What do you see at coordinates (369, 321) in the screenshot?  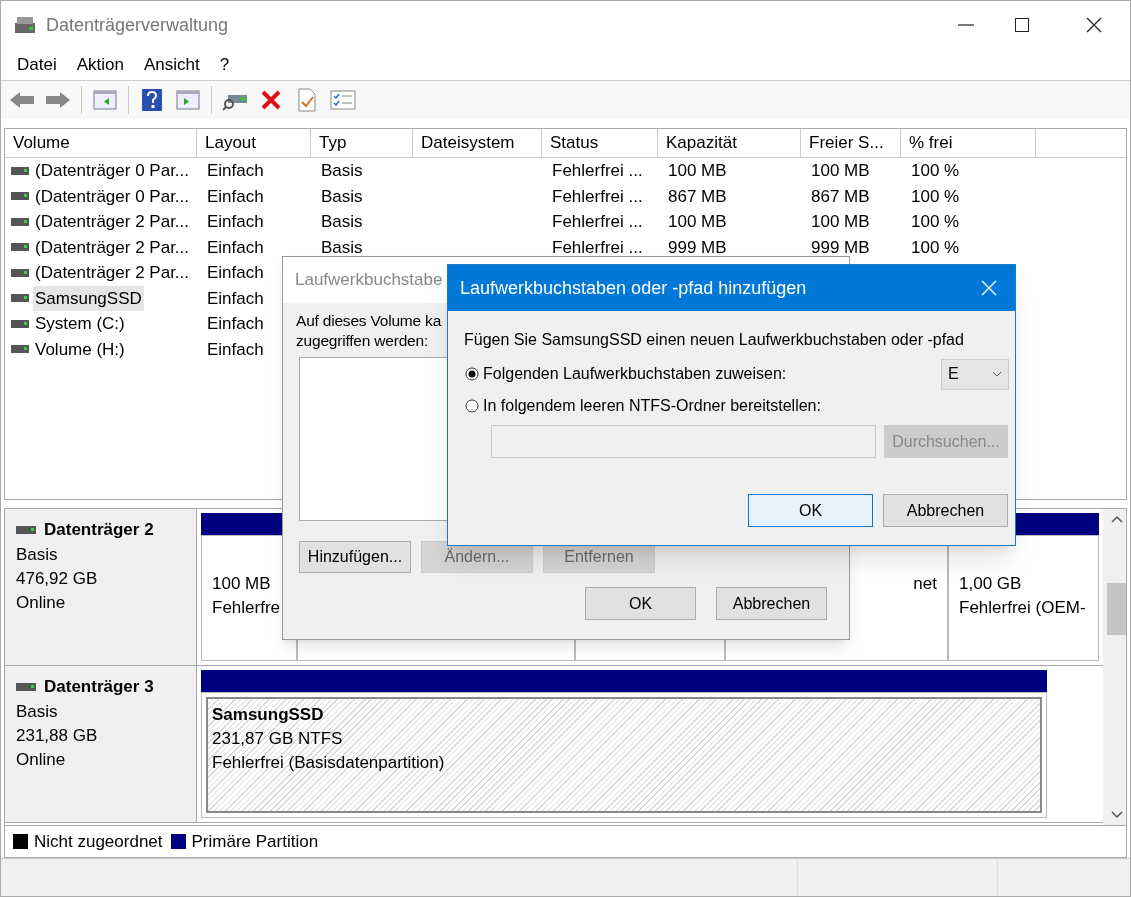 I see `dialog-text: Auf dieses Volume ka` at bounding box center [369, 321].